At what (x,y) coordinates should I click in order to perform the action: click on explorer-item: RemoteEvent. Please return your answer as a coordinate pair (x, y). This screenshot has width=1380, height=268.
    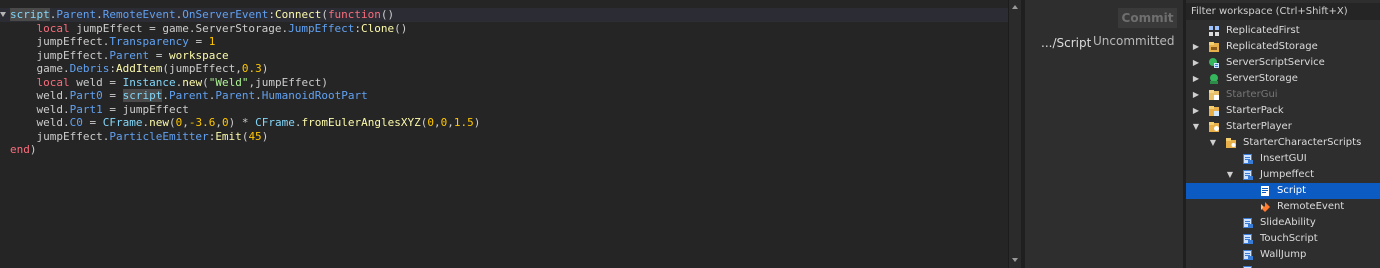
    Looking at the image, I should click on (1283, 207).